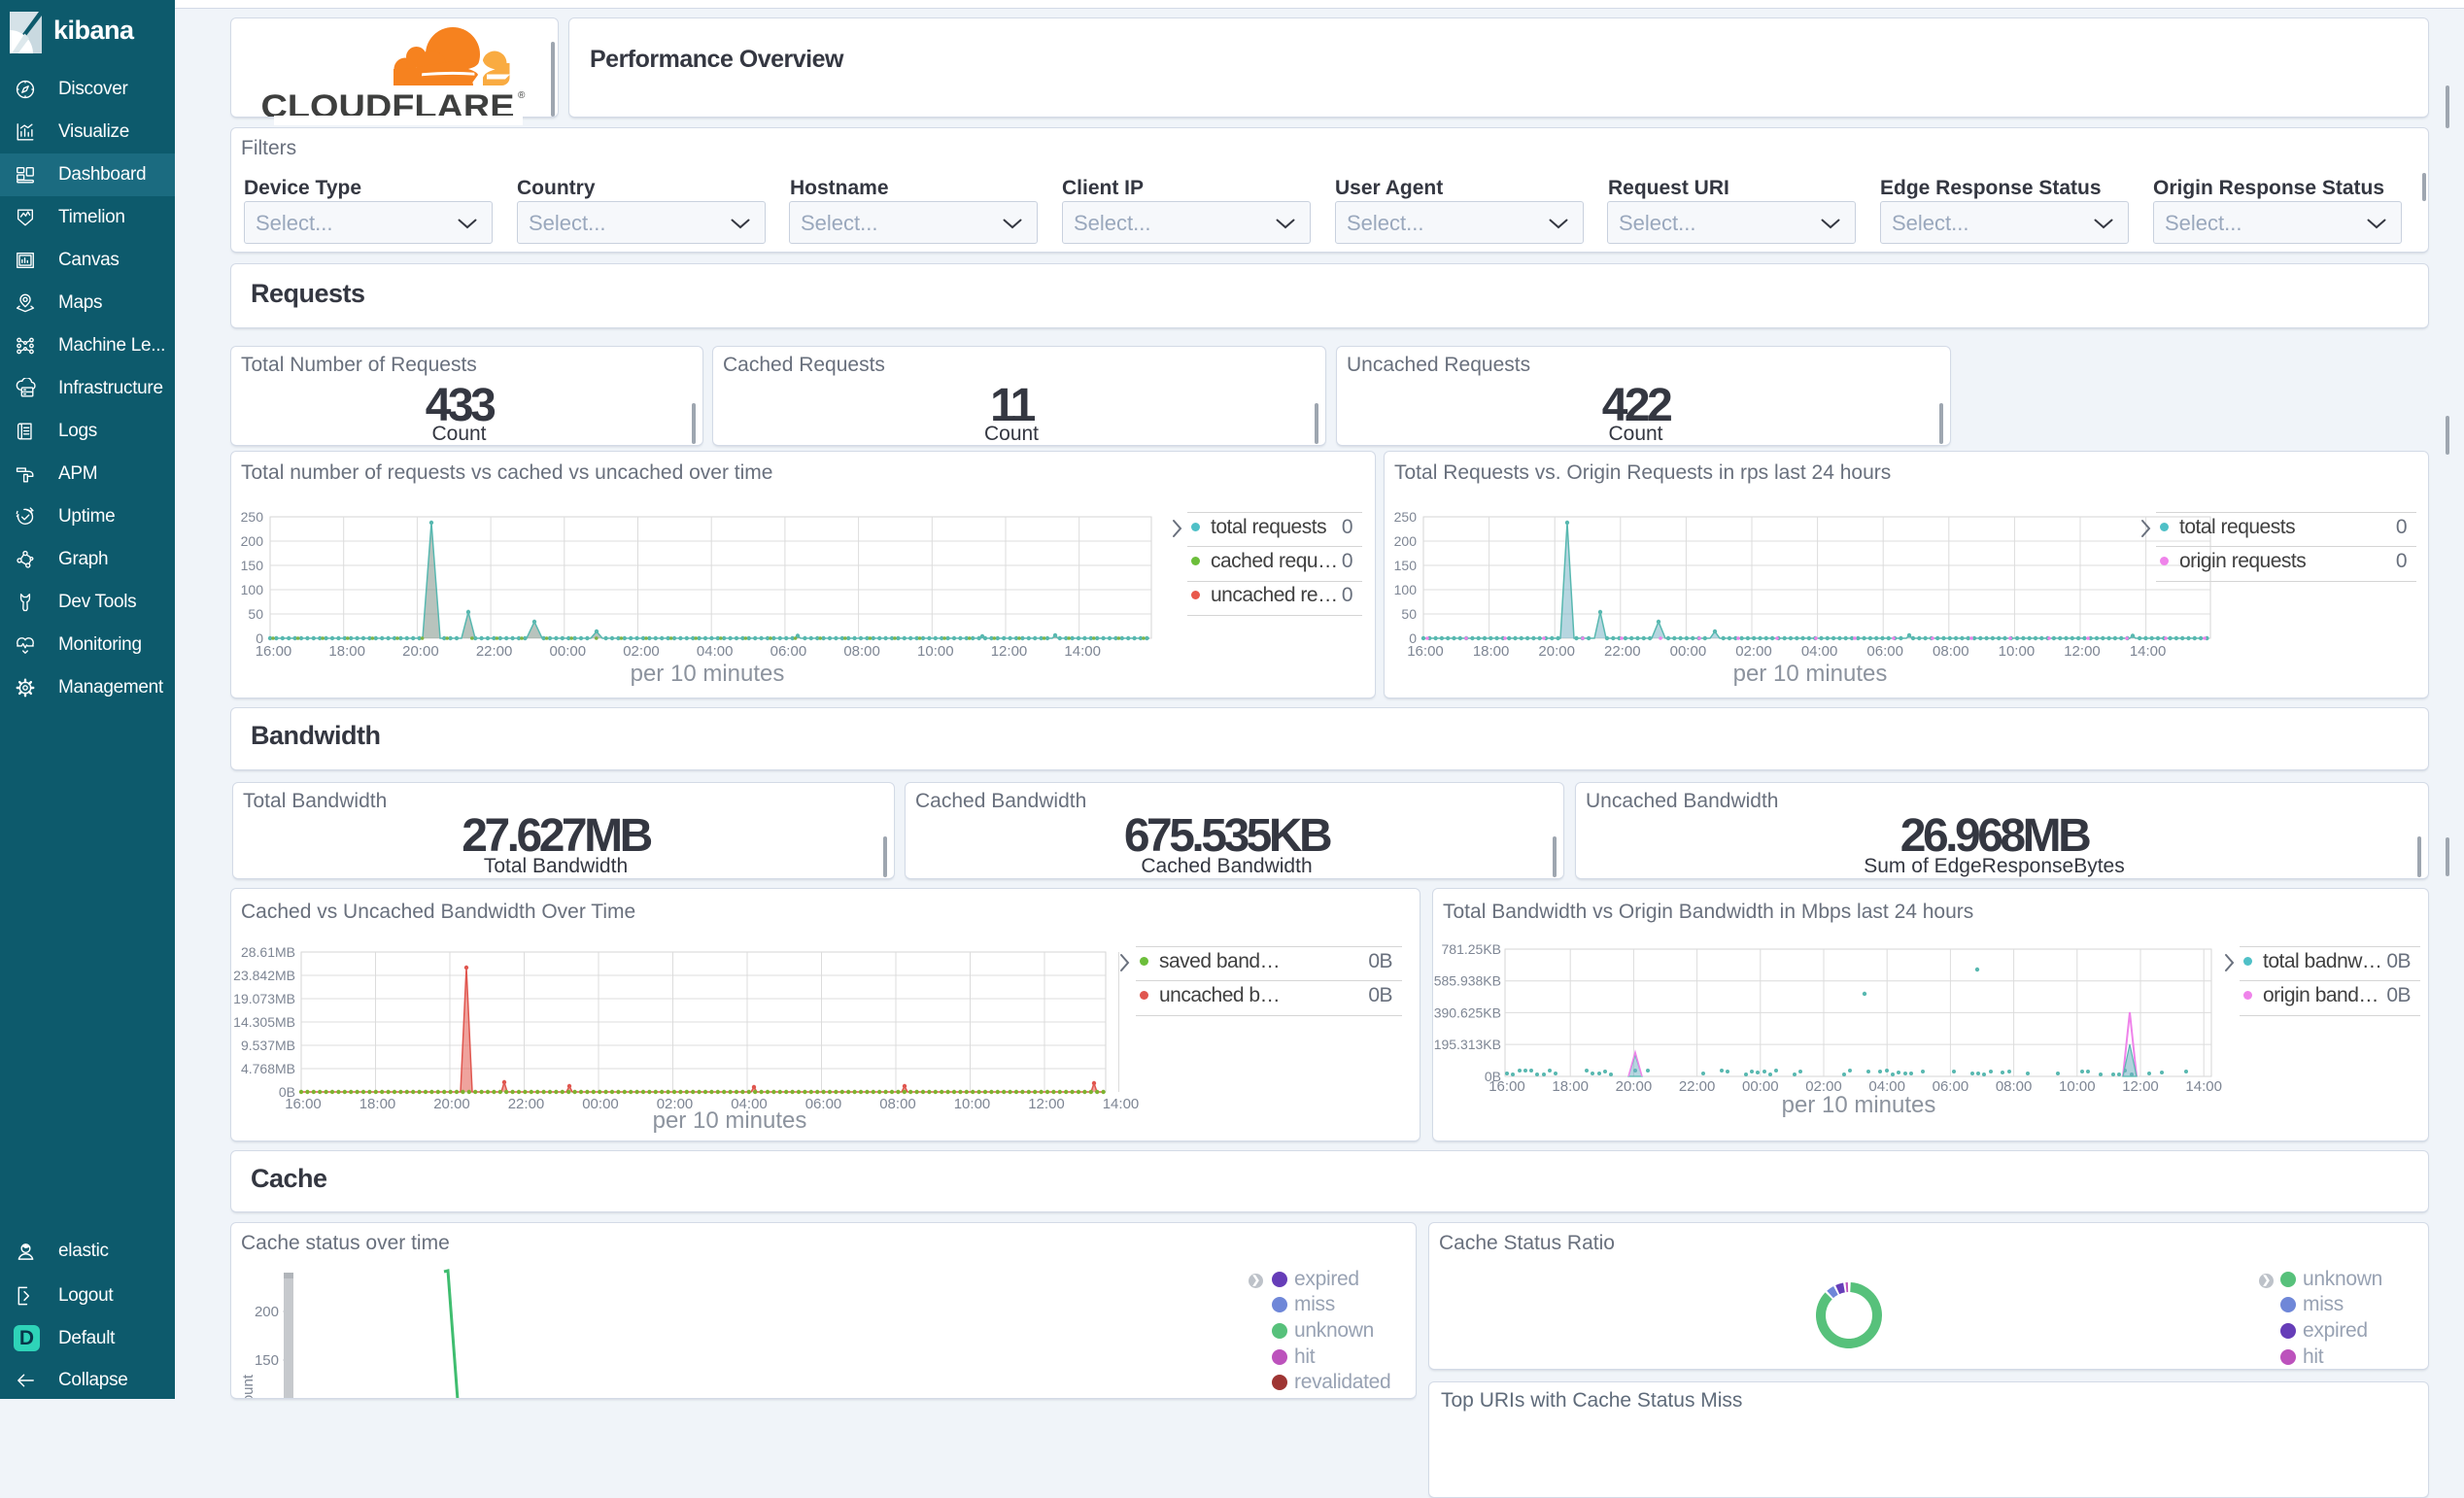 Image resolution: width=2464 pixels, height=1498 pixels. Describe the element at coordinates (268, 1045) in the screenshot. I see `svg-text: 9.537MB` at that location.